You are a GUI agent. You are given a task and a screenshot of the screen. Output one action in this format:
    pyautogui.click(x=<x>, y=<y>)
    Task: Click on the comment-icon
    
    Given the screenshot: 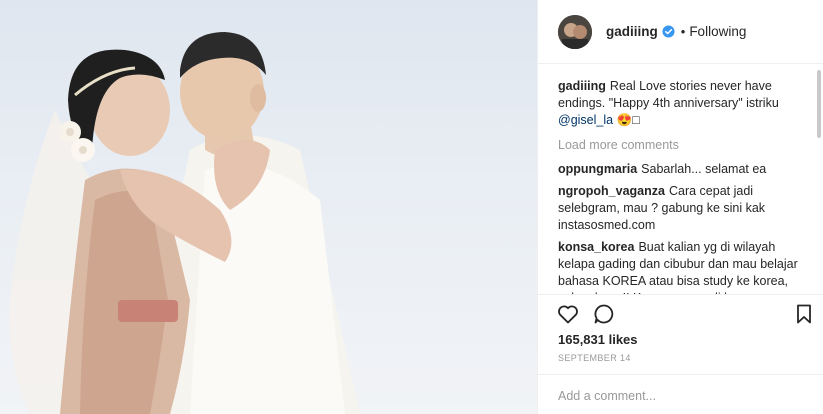 What is the action you would take?
    pyautogui.click(x=604, y=314)
    